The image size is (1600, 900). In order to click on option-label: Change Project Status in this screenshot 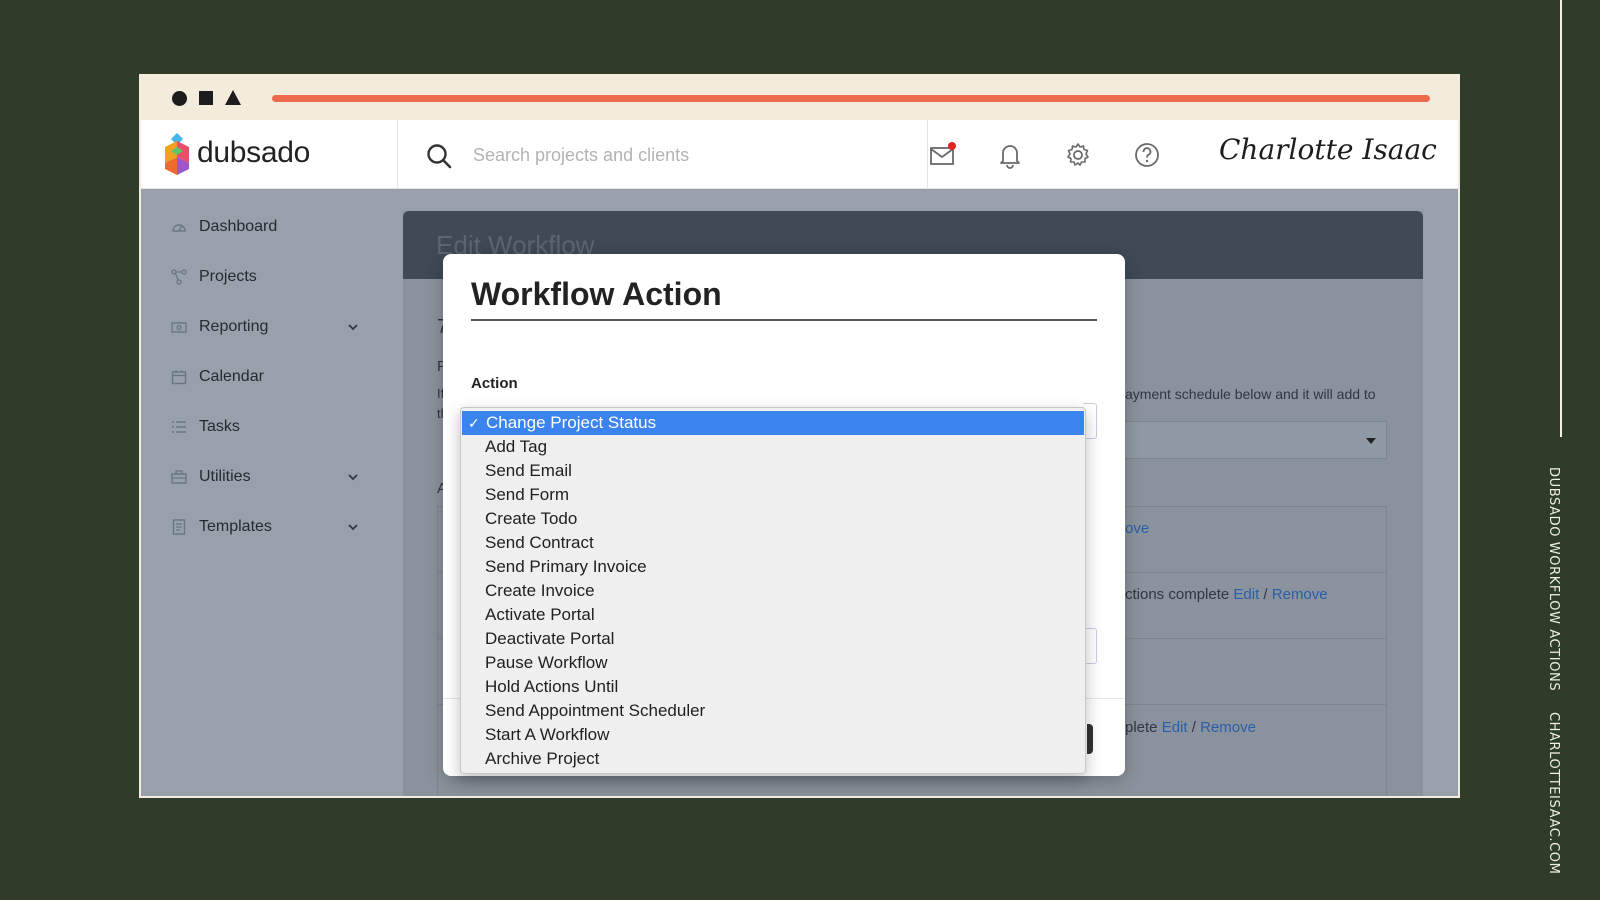, I will do `click(571, 422)`.